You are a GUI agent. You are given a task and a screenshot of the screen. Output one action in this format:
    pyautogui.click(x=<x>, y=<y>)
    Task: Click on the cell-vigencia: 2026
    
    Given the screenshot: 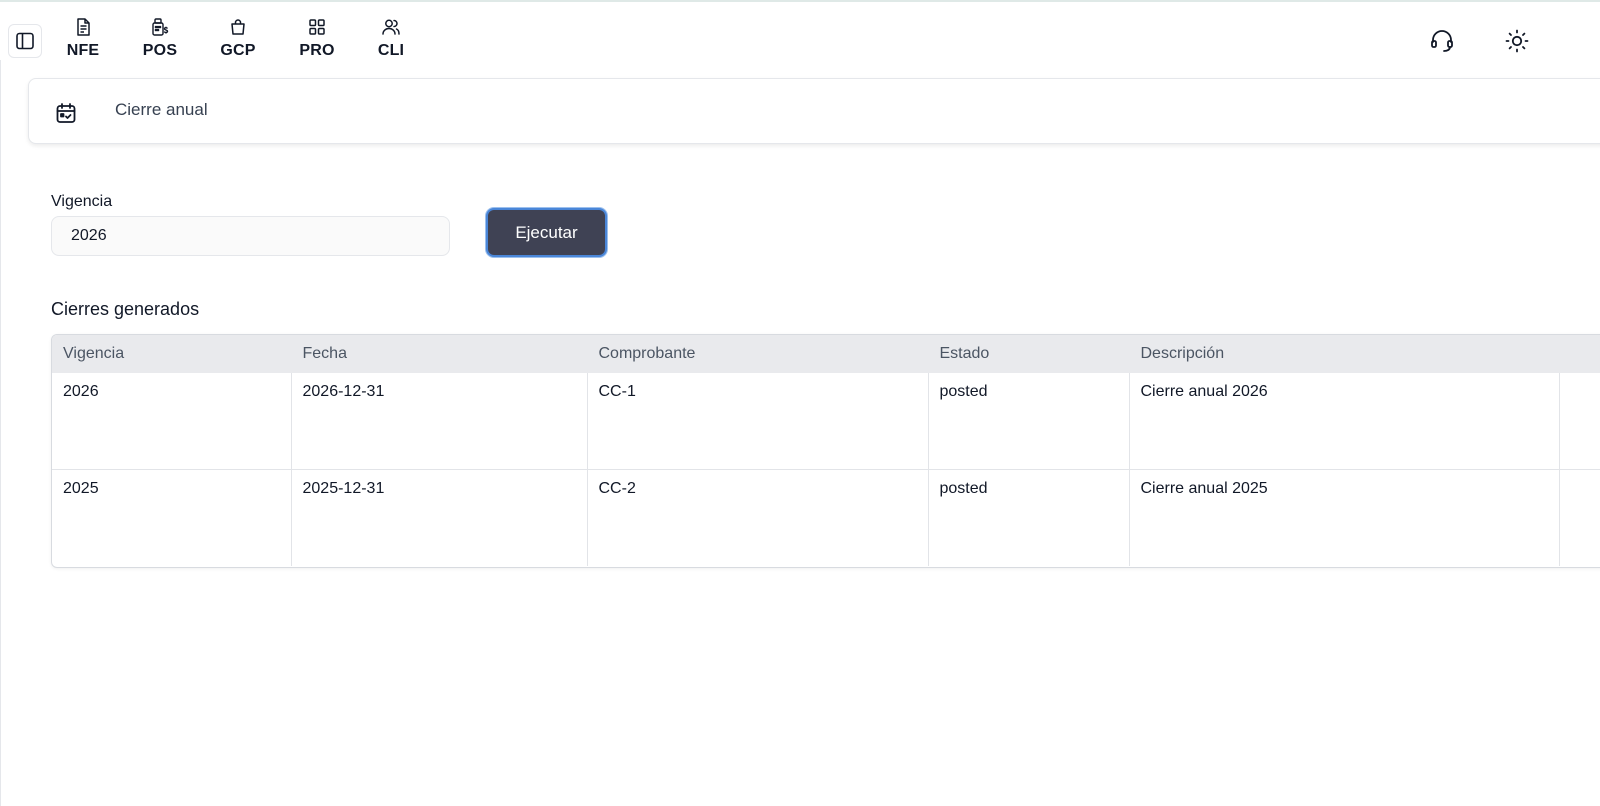 What is the action you would take?
    pyautogui.click(x=172, y=421)
    